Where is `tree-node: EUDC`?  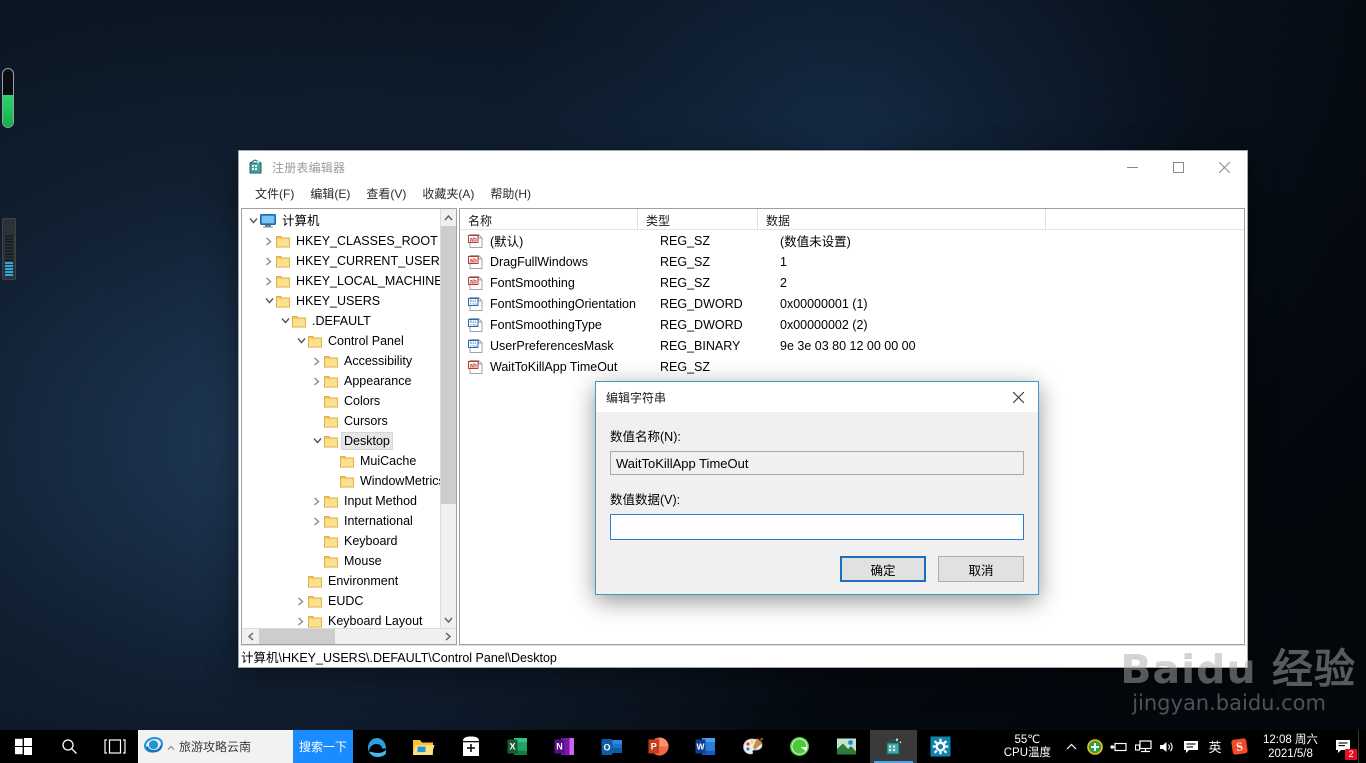
tree-node: EUDC is located at coordinates (341, 601).